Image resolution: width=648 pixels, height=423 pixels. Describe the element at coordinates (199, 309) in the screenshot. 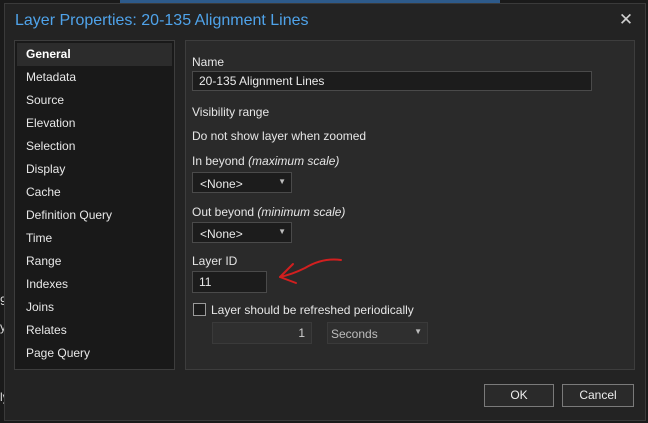

I see `refresh-checkbox` at that location.